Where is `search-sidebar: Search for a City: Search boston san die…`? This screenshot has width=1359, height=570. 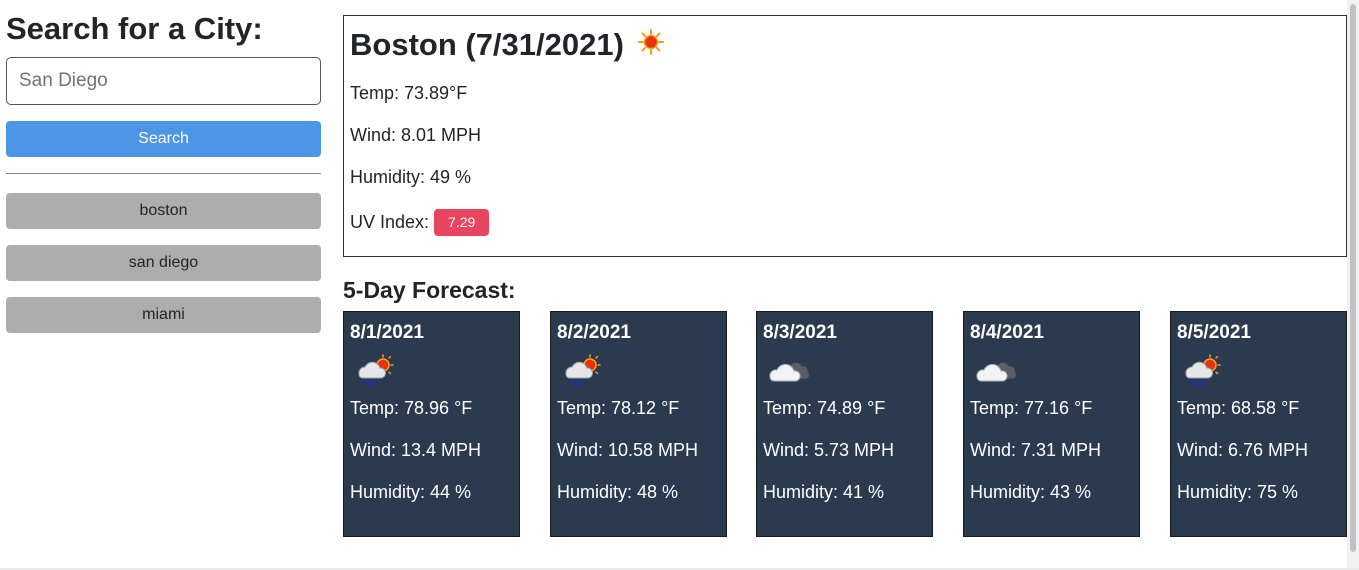 search-sidebar: Search for a City: Search boston san die… is located at coordinates (163, 179).